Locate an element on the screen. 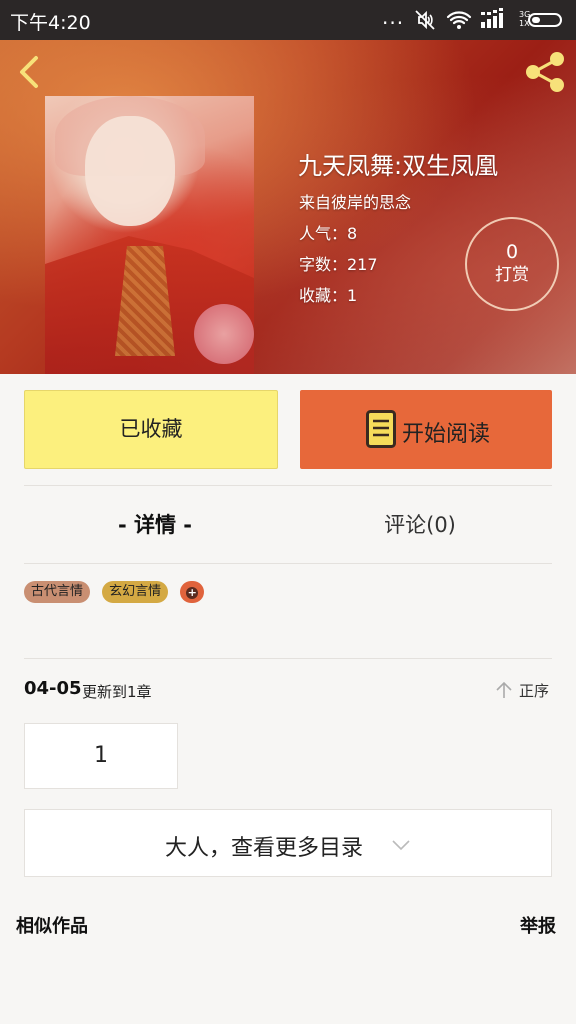  start-reading-label: 开始阅读 is located at coordinates (446, 434).